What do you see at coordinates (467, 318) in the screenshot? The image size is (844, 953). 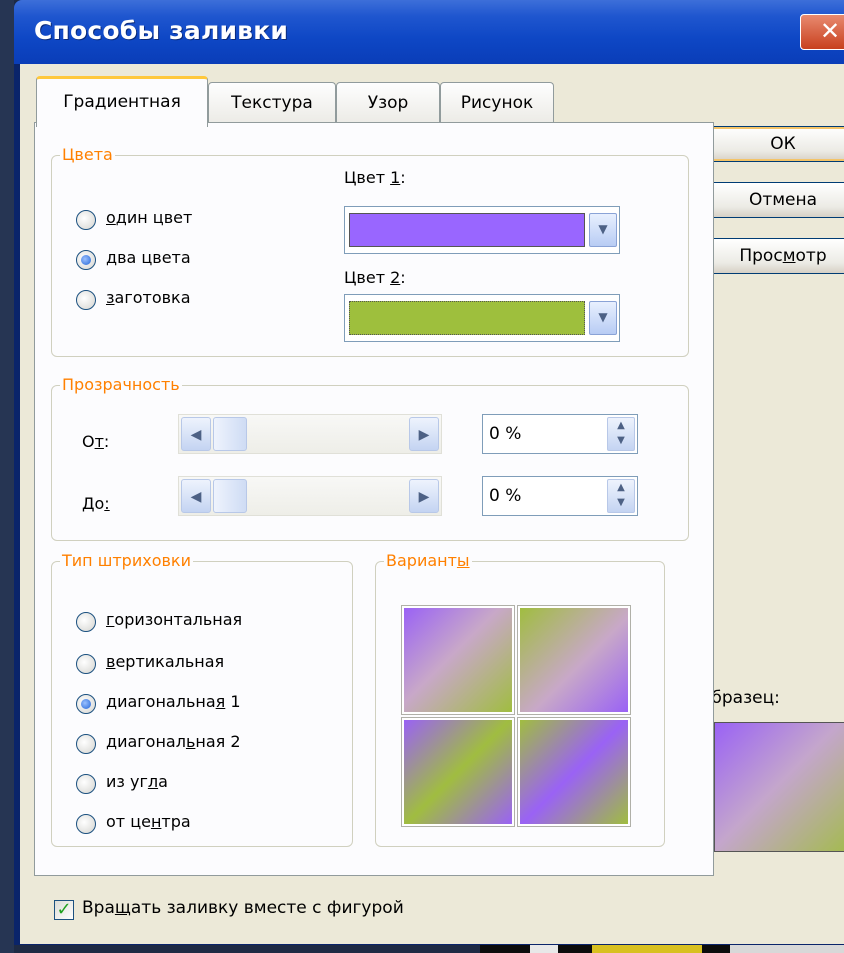 I see `color2-swatch` at bounding box center [467, 318].